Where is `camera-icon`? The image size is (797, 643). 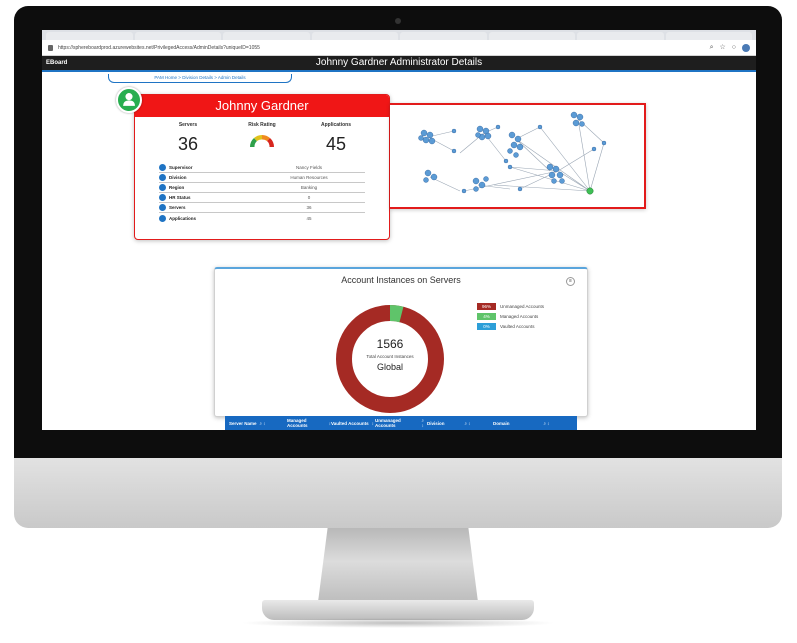 camera-icon is located at coordinates (398, 21).